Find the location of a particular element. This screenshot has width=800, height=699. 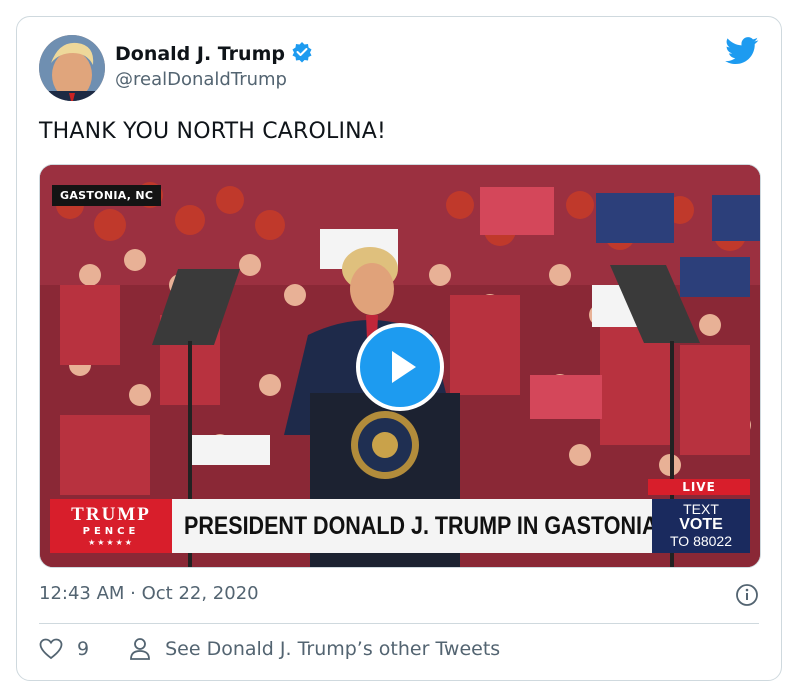

divider is located at coordinates (399, 623).